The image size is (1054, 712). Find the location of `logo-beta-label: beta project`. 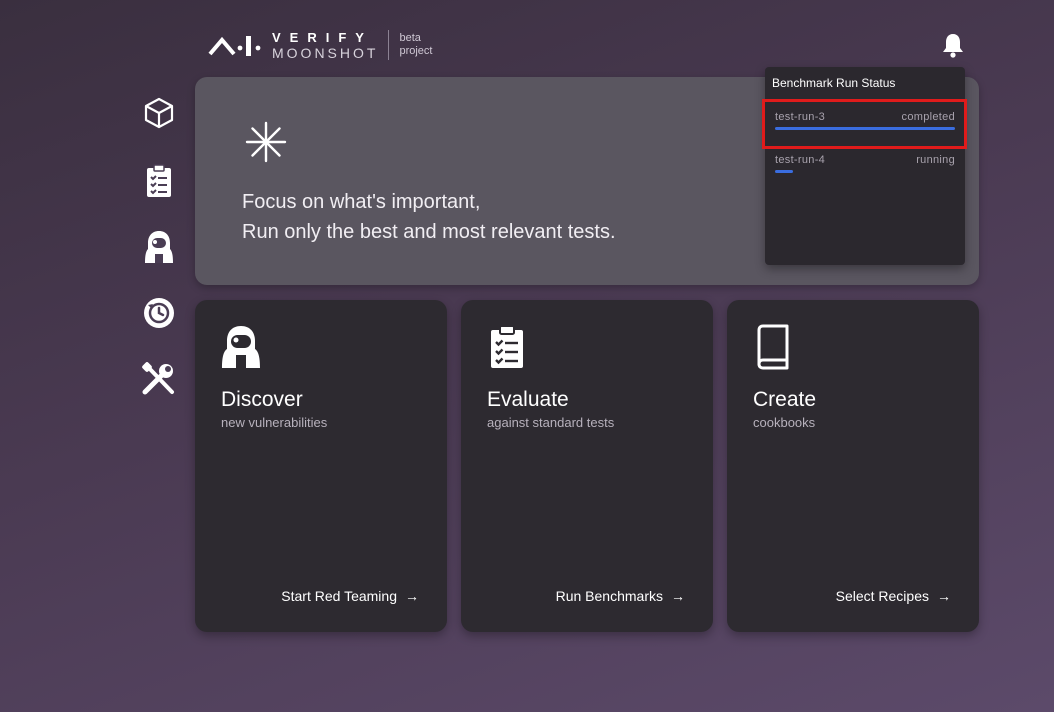

logo-beta-label: beta project is located at coordinates (415, 45).